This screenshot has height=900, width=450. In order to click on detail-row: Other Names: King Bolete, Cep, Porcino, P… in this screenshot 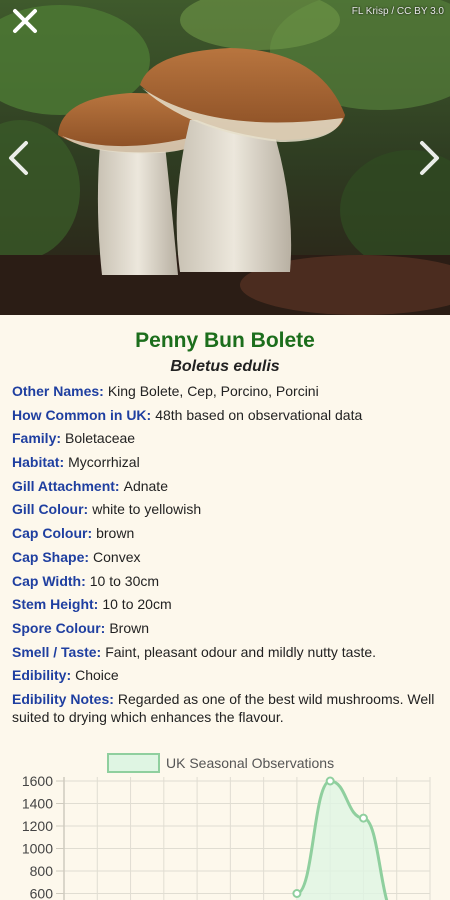, I will do `click(225, 391)`.